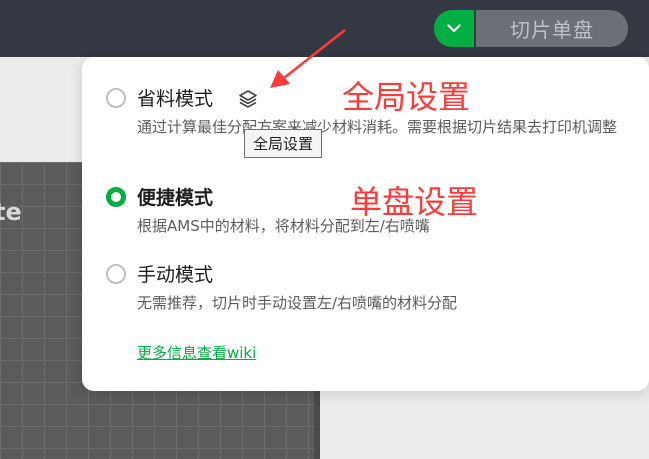 Image resolution: width=649 pixels, height=459 pixels. I want to click on chevron-down-icon, so click(454, 28).